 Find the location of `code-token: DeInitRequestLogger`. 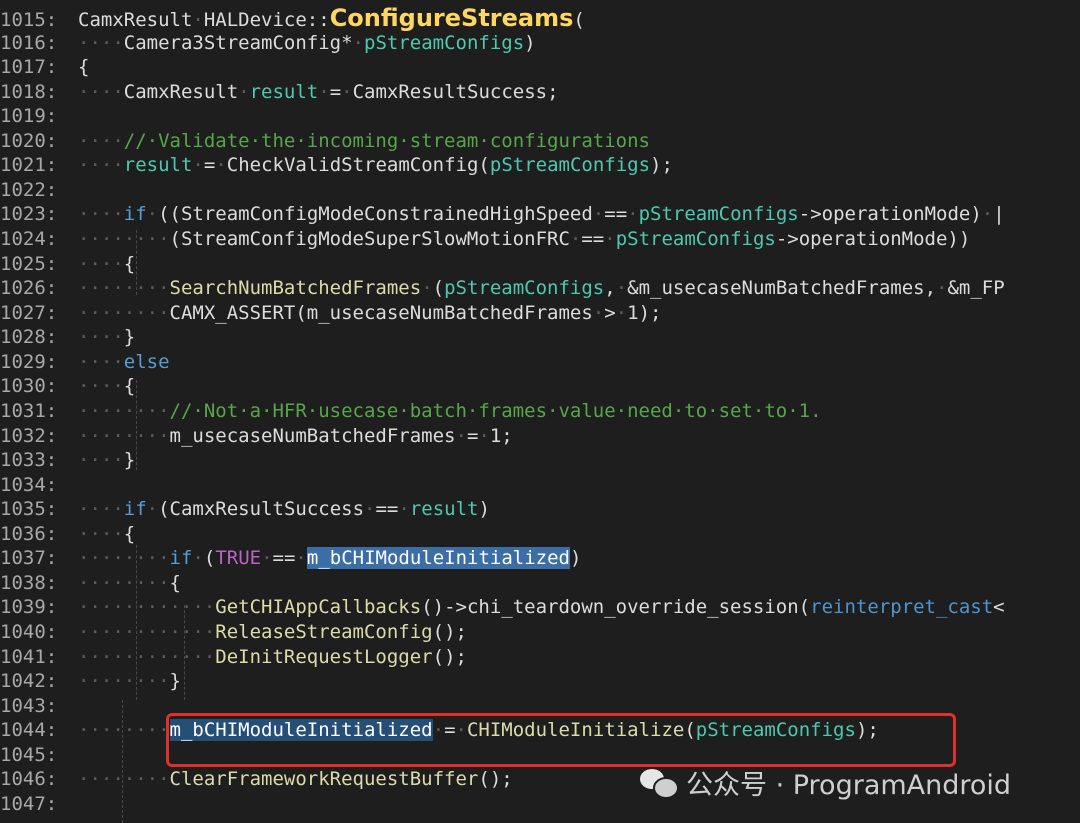

code-token: DeInitRequestLogger is located at coordinates (324, 656).